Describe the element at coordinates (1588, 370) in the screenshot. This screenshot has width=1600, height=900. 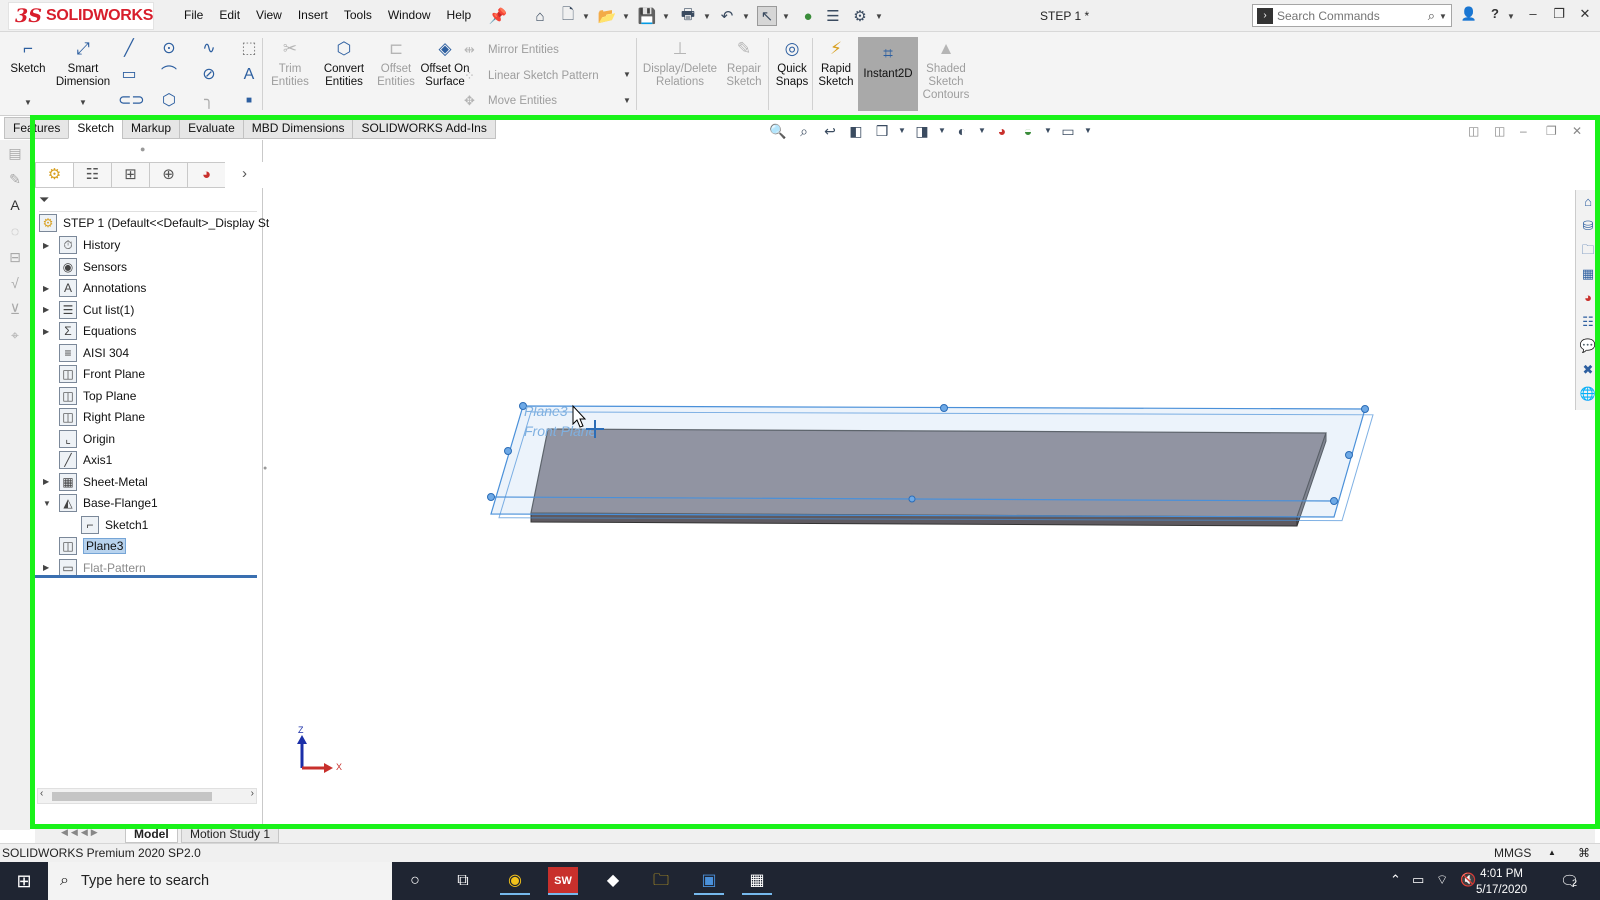
I see `xpress-products-icon: ✖` at that location.